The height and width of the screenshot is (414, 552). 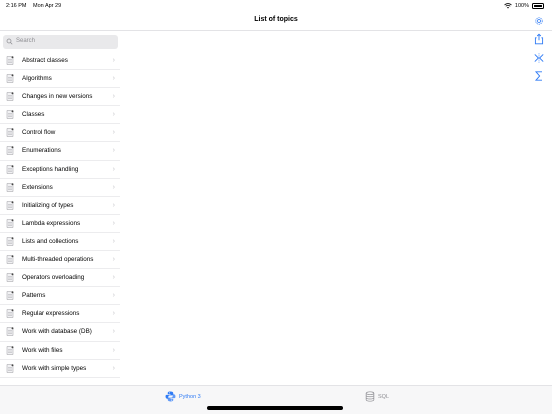 What do you see at coordinates (48, 205) in the screenshot?
I see `list-item-label: Initializing of types` at bounding box center [48, 205].